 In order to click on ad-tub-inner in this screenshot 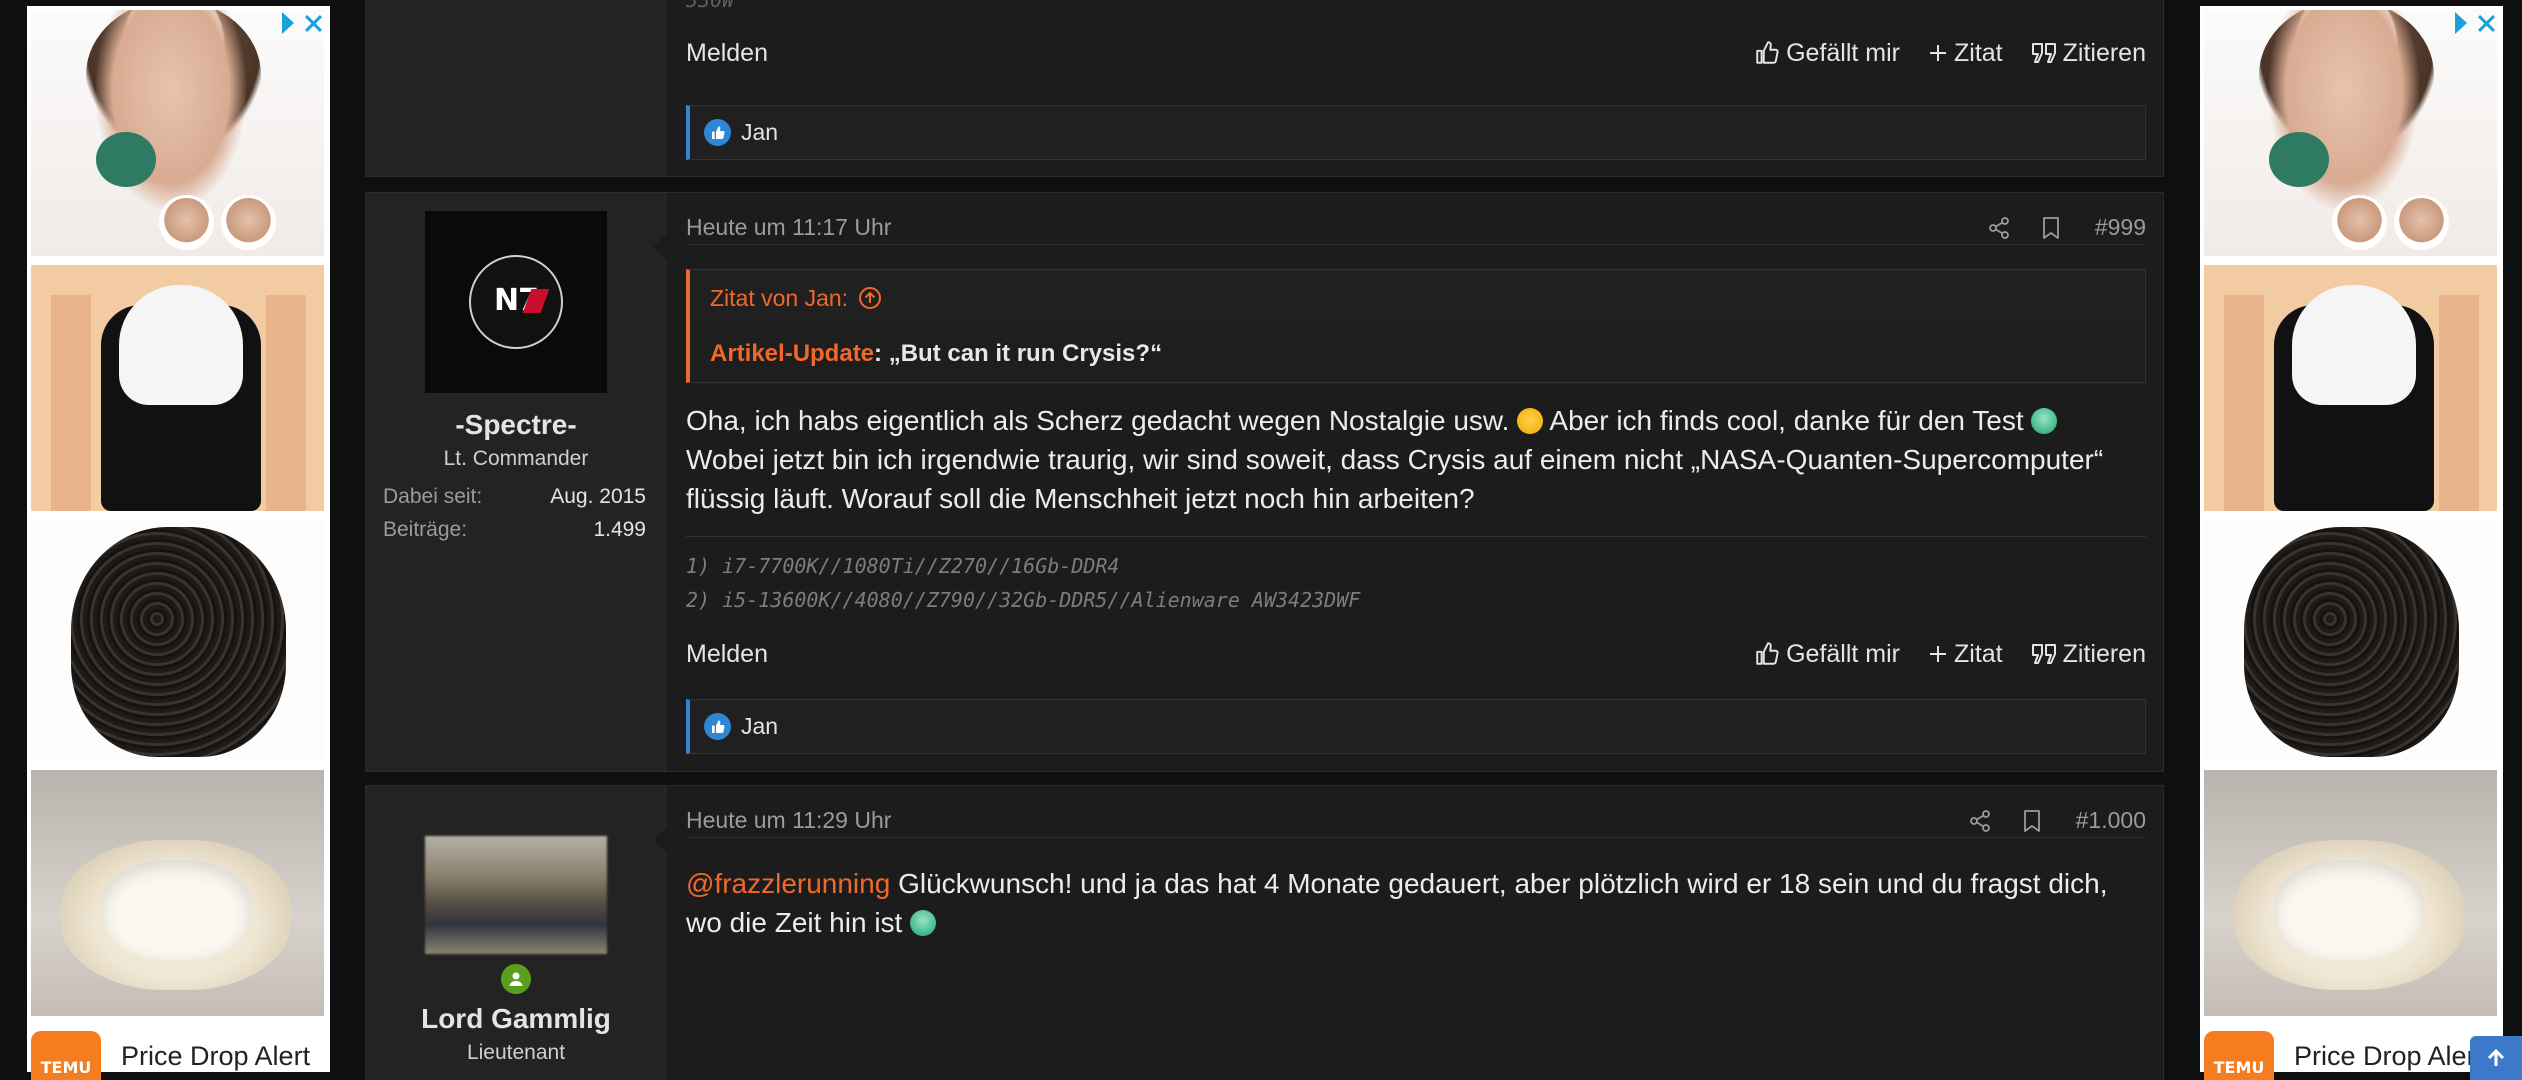, I will do `click(176, 910)`.